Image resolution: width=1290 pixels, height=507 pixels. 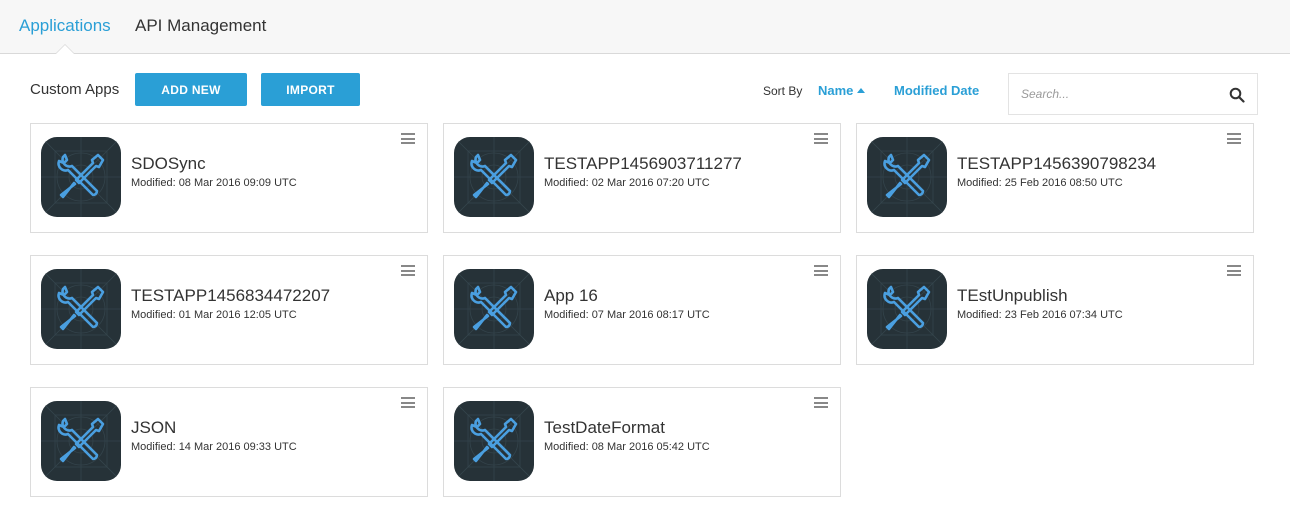 I want to click on app-modified-date: Modified: 25 Feb 2016 08:50 UTC, so click(x=1040, y=183).